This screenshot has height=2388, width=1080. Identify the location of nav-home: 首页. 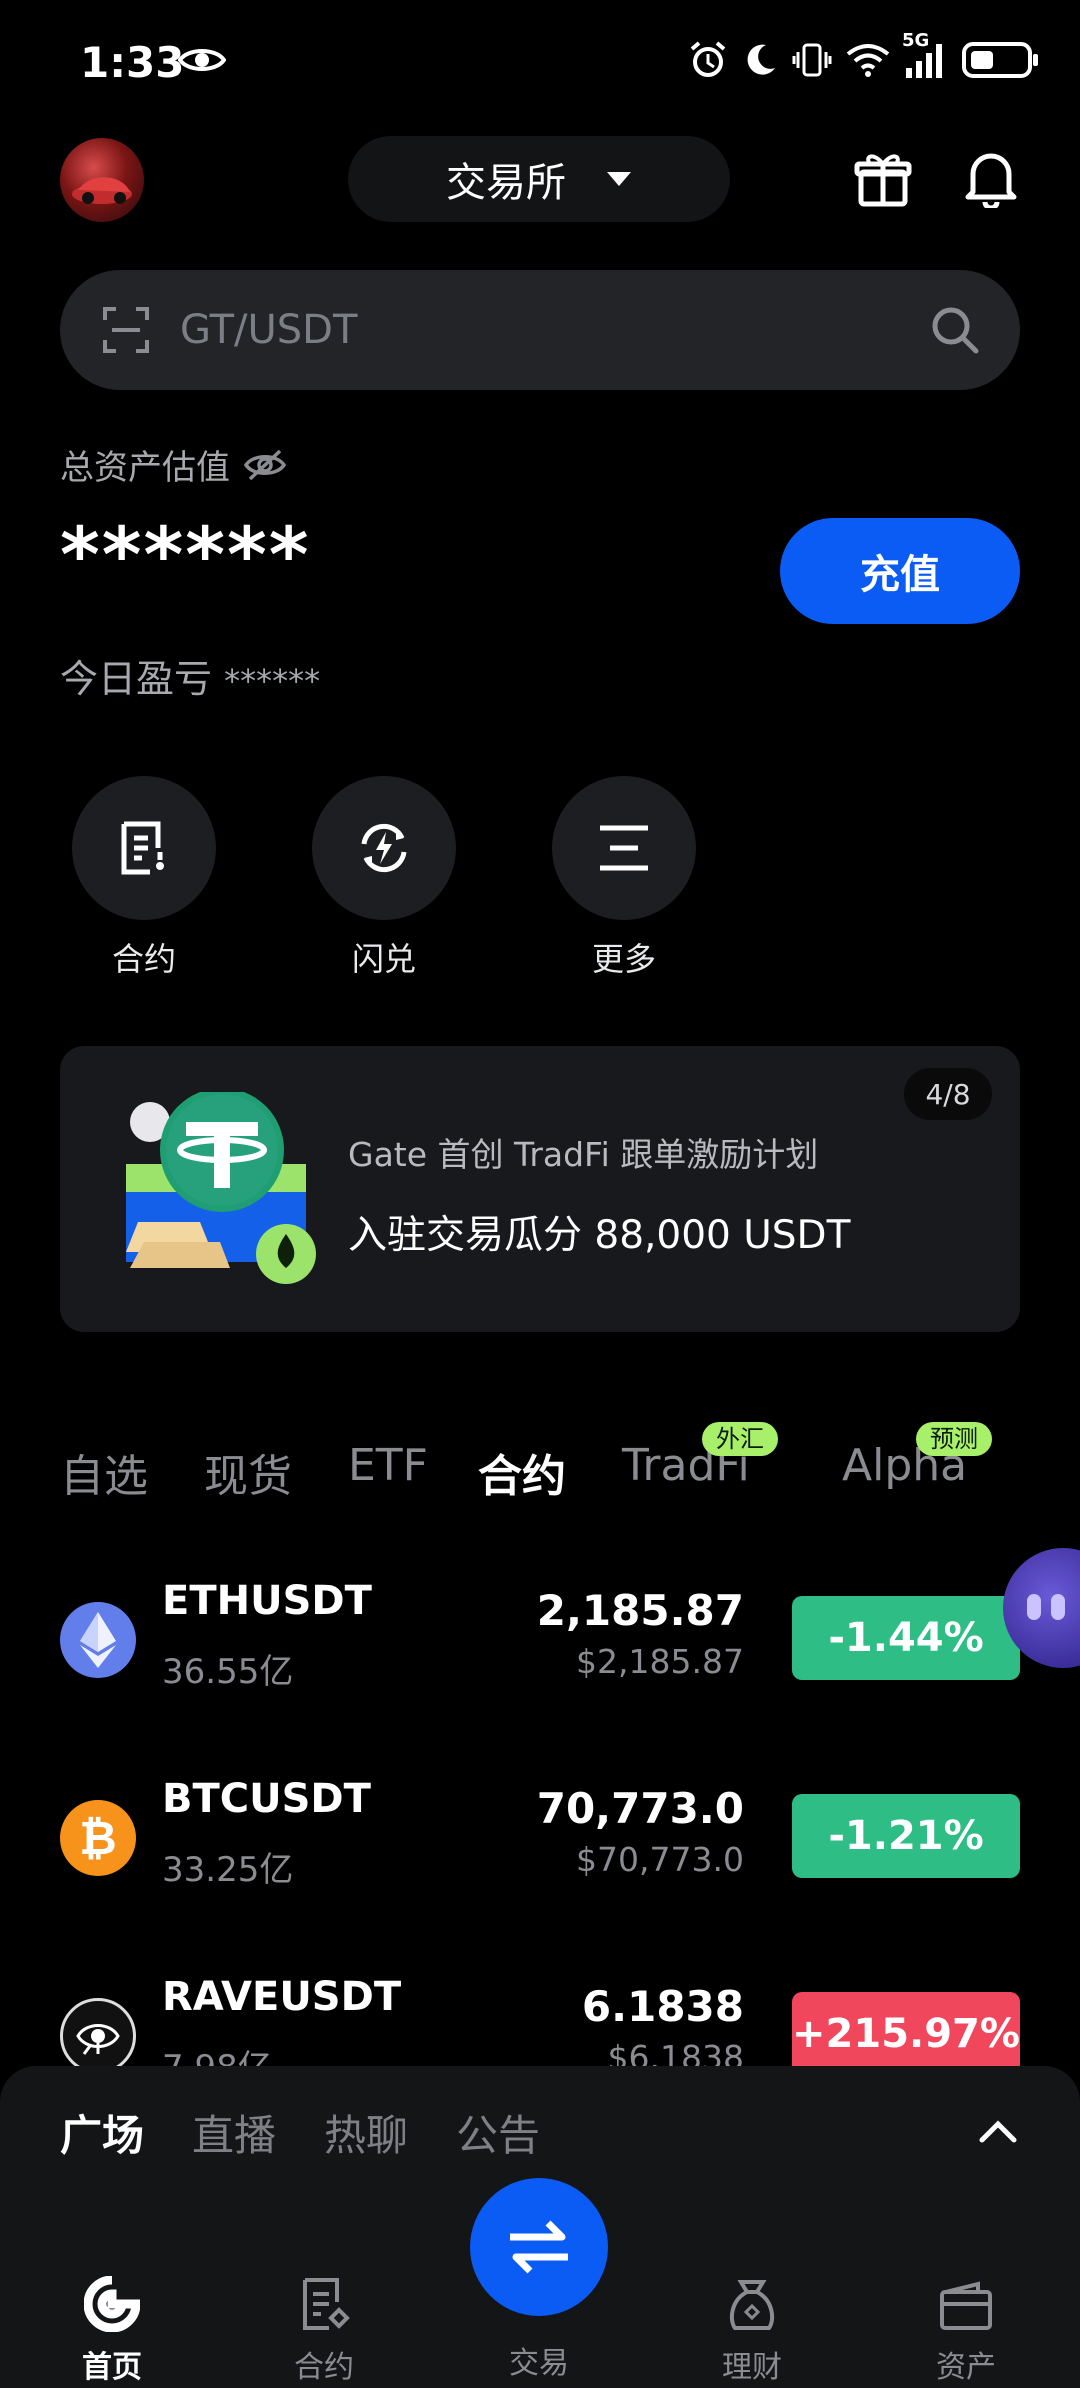
(112, 2328).